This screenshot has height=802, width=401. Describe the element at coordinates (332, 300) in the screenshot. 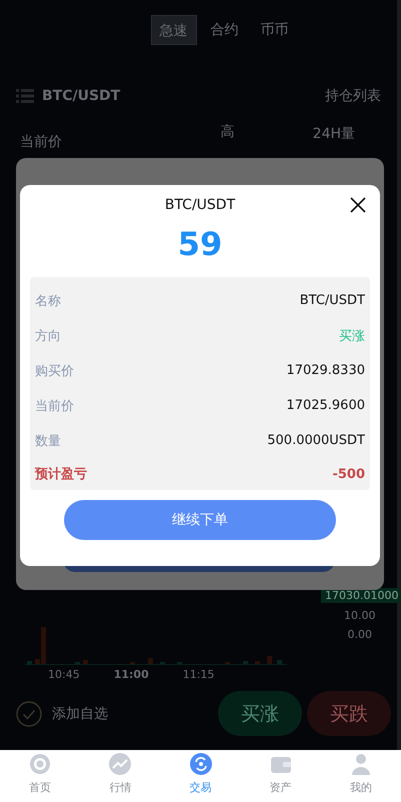

I see `detail-value: BTC/USDT` at that location.